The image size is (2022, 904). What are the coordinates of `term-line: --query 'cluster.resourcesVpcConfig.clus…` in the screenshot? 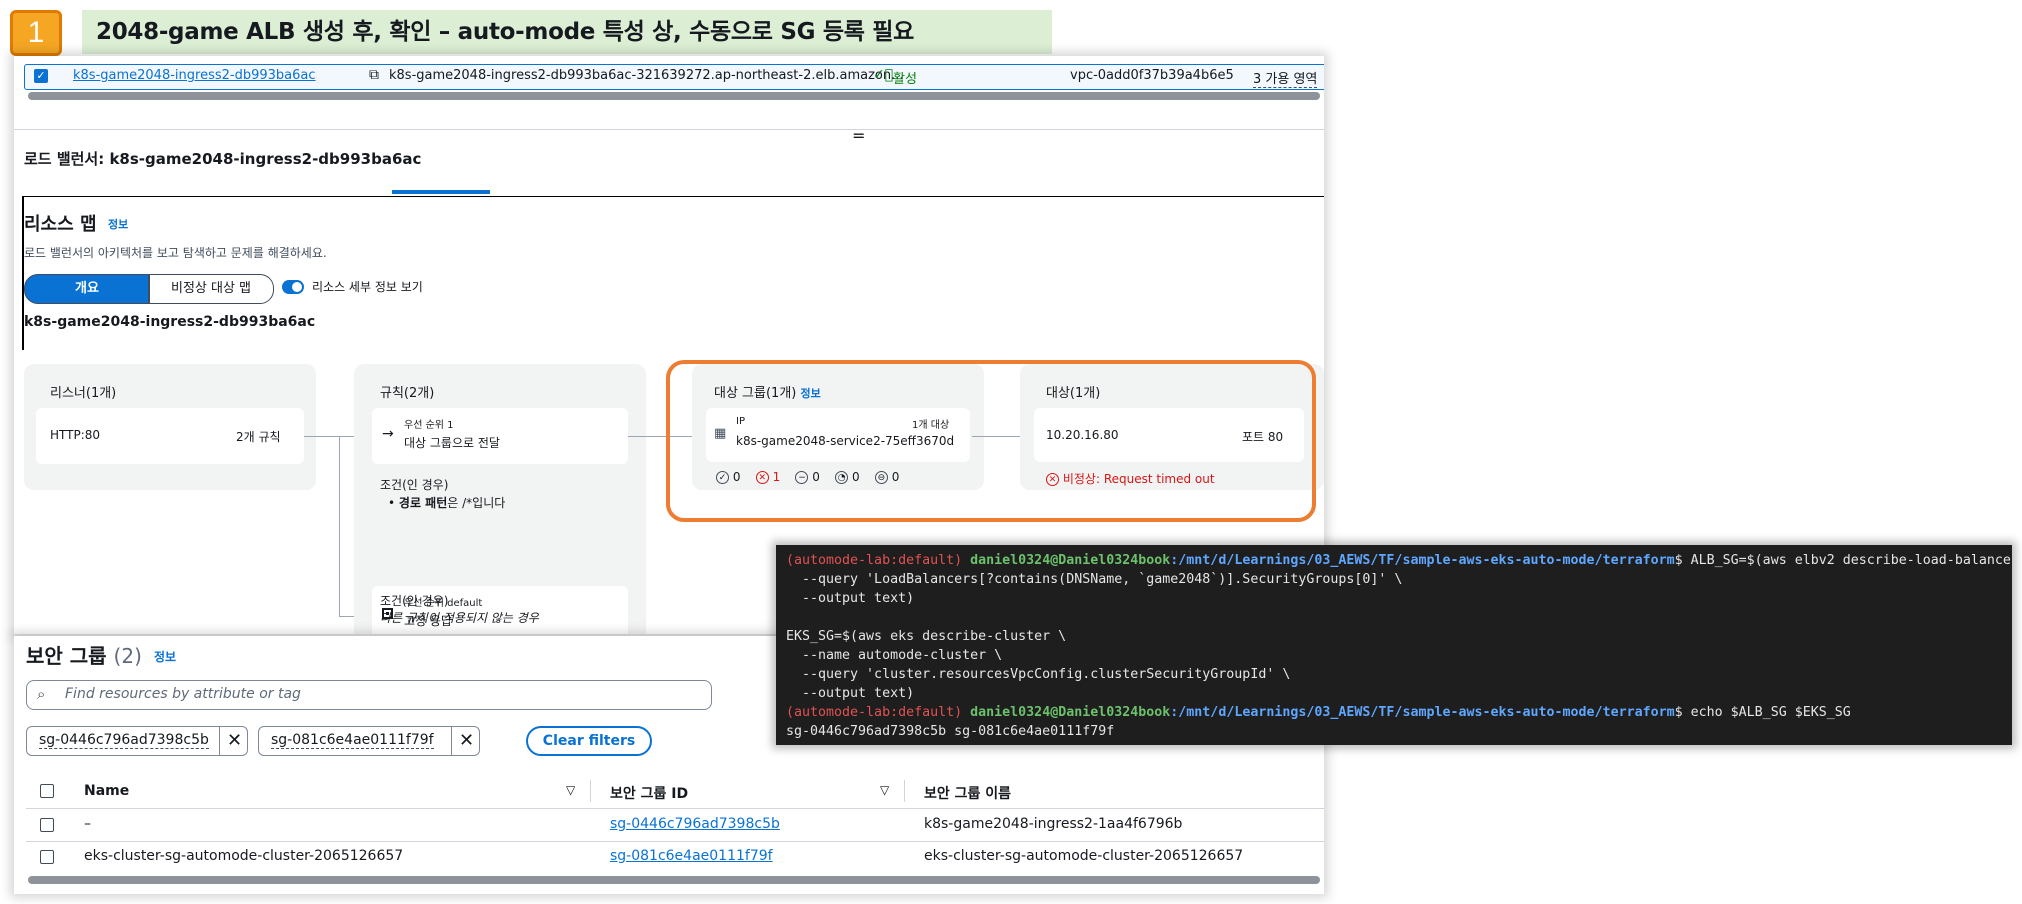 It's located at (1038, 674).